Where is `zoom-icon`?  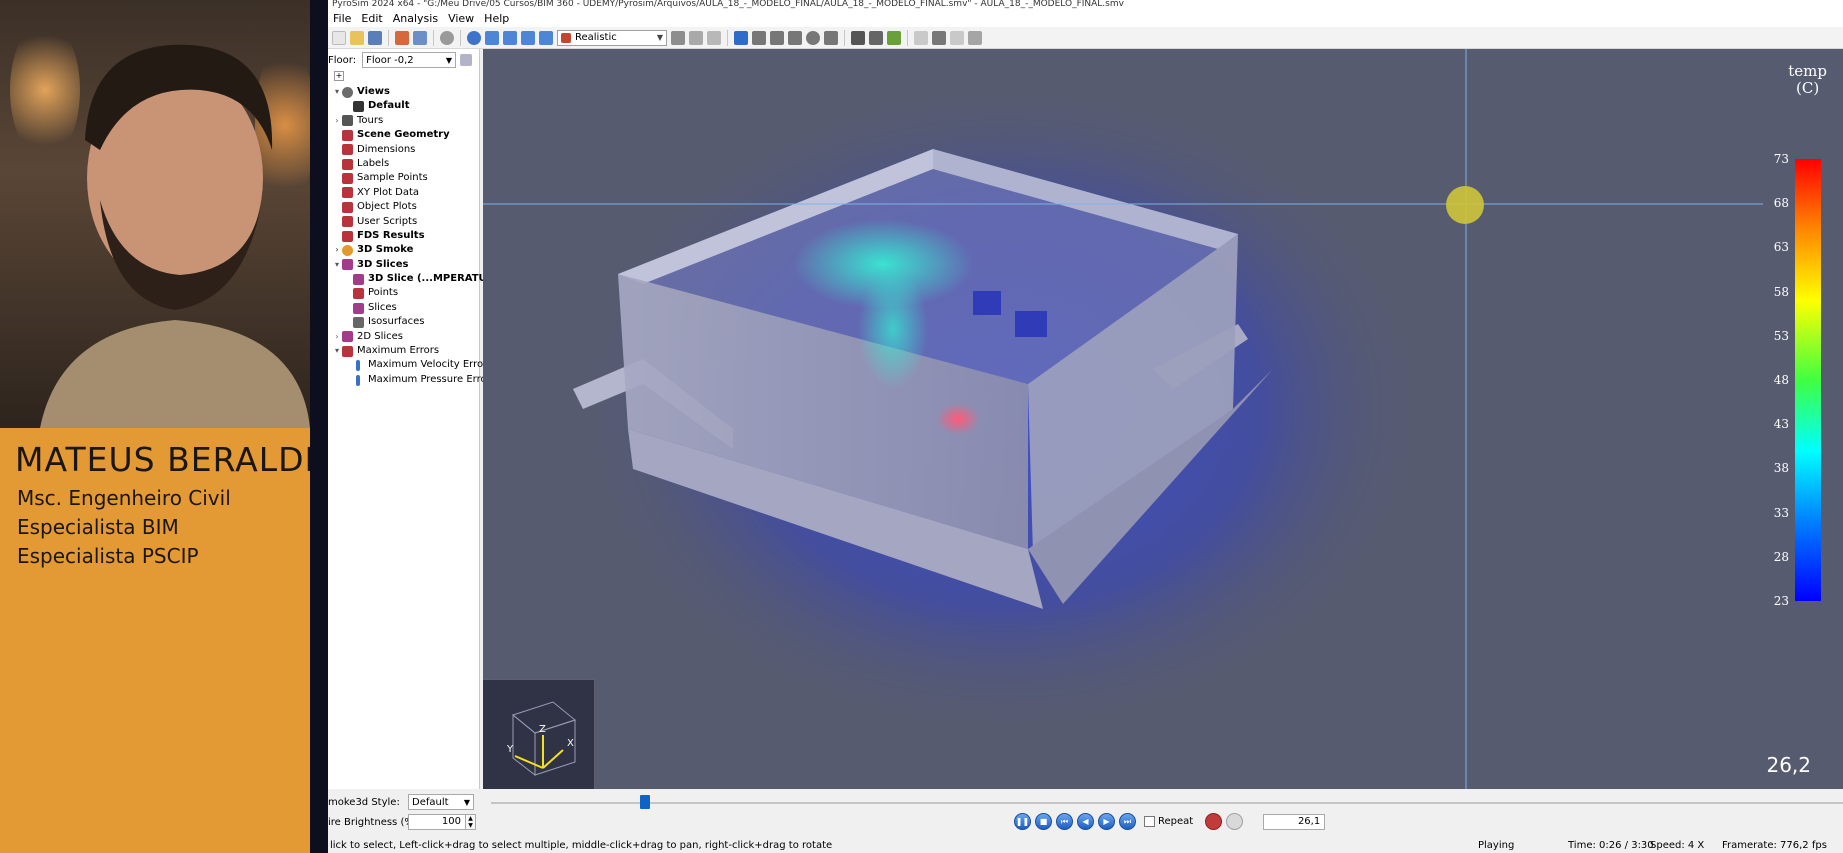 zoom-icon is located at coordinates (813, 37).